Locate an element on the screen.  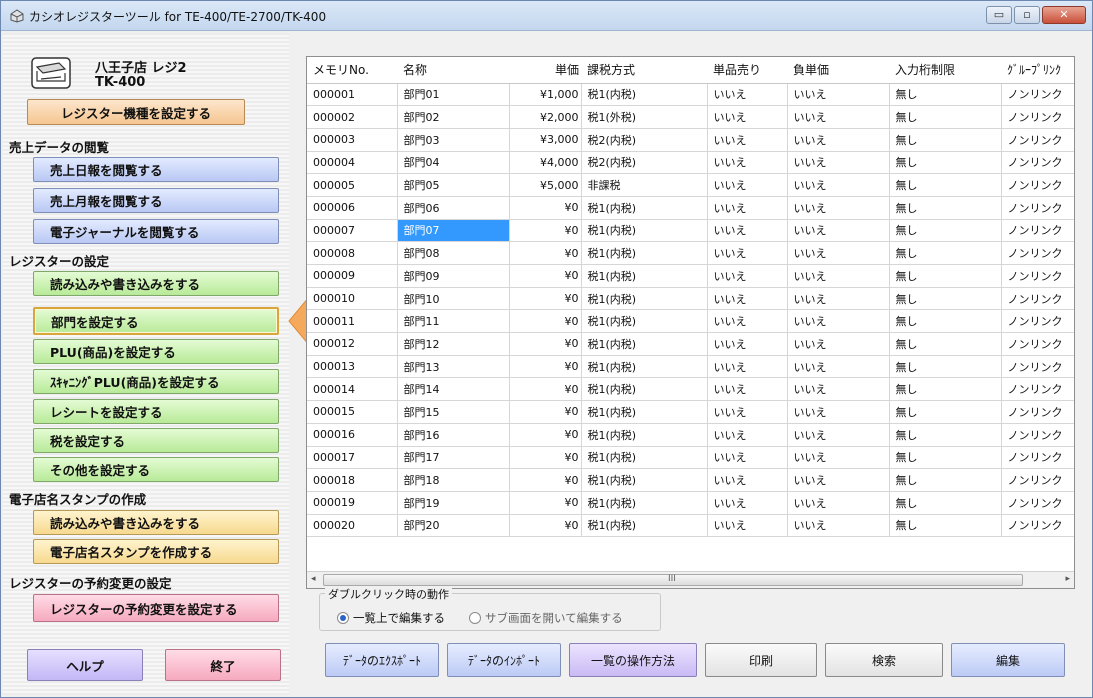
table-row: 000013 部門13 ¥0 税1(内税) いいえ いいえ 無し ノンリンク is located at coordinates (690, 367).